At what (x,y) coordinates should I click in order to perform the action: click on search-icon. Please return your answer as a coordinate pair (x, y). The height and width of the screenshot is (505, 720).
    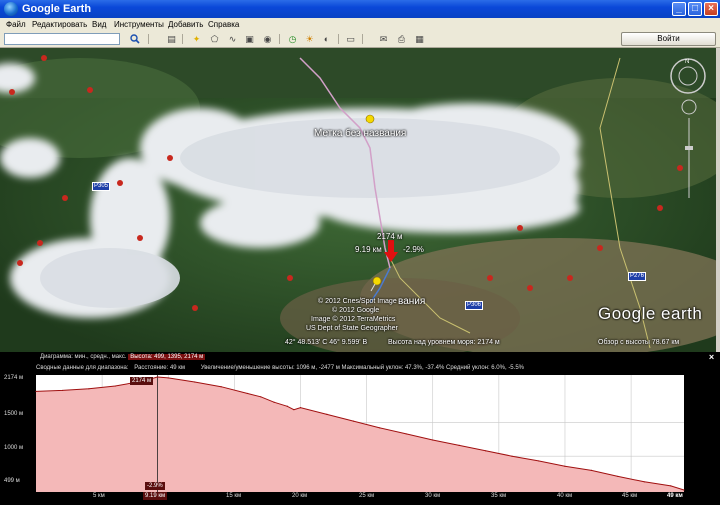
    Looking at the image, I should click on (134, 39).